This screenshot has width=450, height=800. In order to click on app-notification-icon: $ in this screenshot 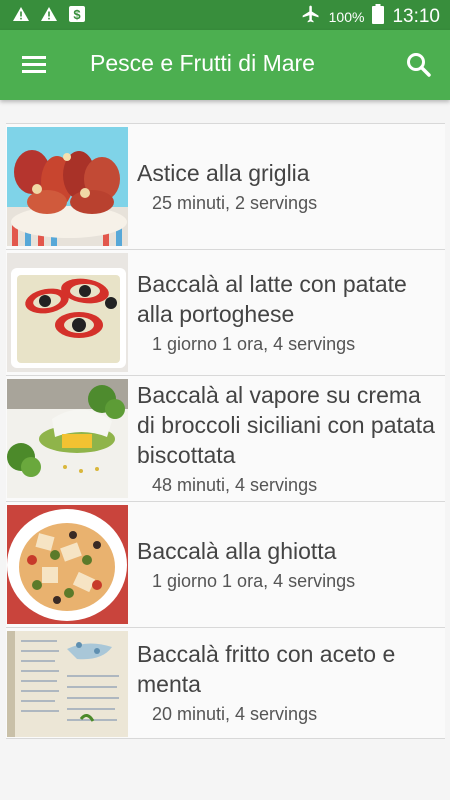, I will do `click(77, 16)`.